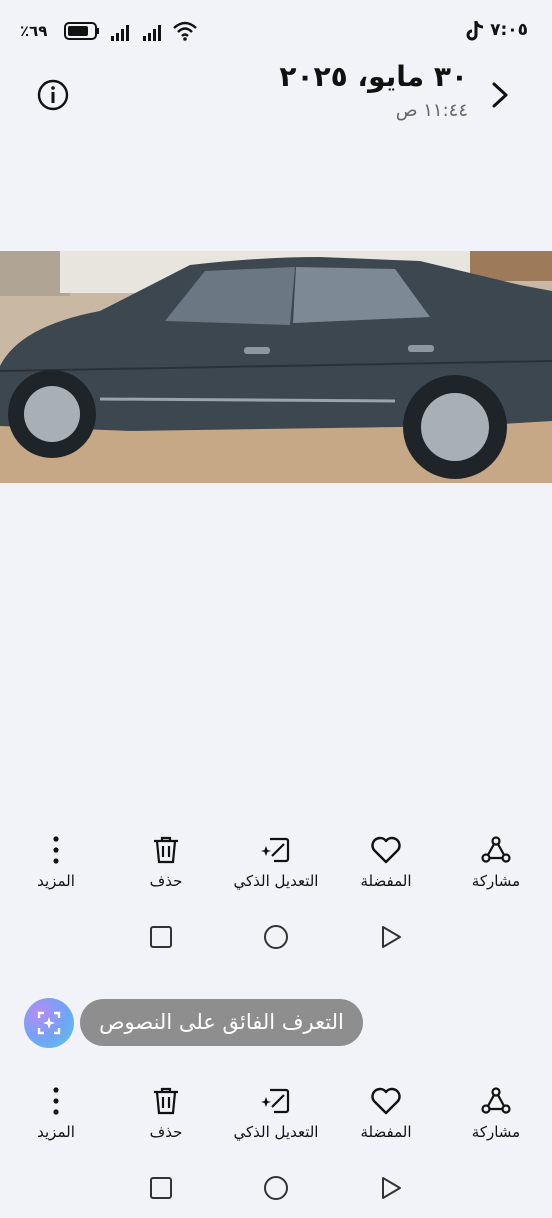  I want to click on action-toolbar-bottom: مشاركة المفضلة التعديل الذكي حذف المزيد, so click(276, 1120).